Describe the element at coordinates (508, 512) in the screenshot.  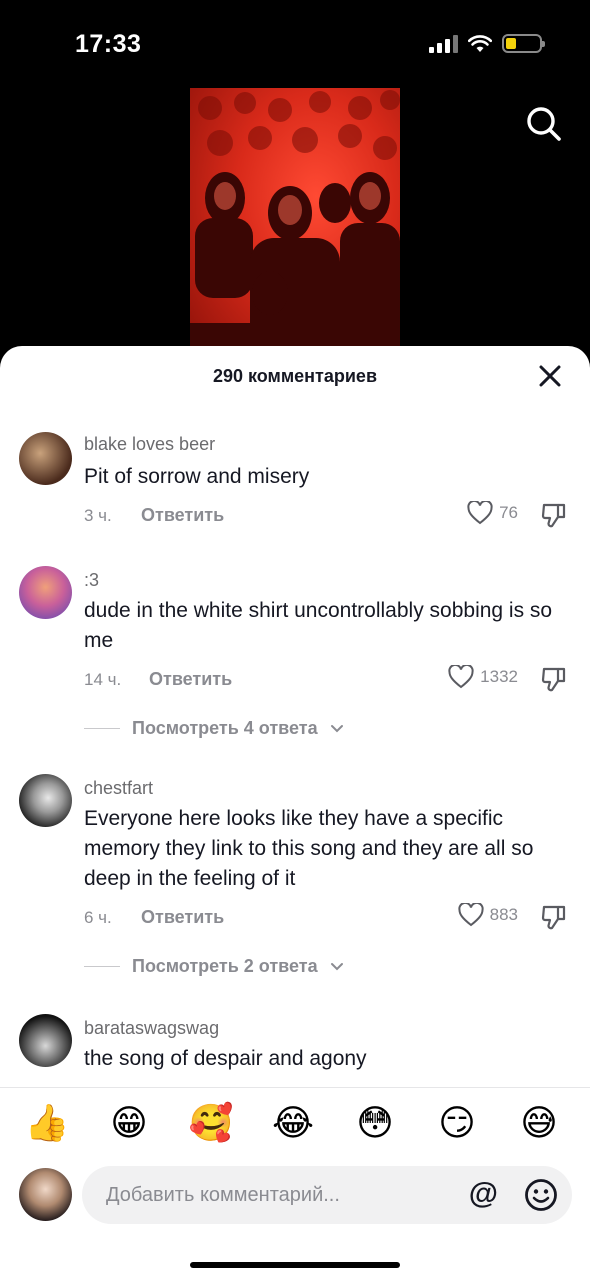
I see `like-count: 76` at that location.